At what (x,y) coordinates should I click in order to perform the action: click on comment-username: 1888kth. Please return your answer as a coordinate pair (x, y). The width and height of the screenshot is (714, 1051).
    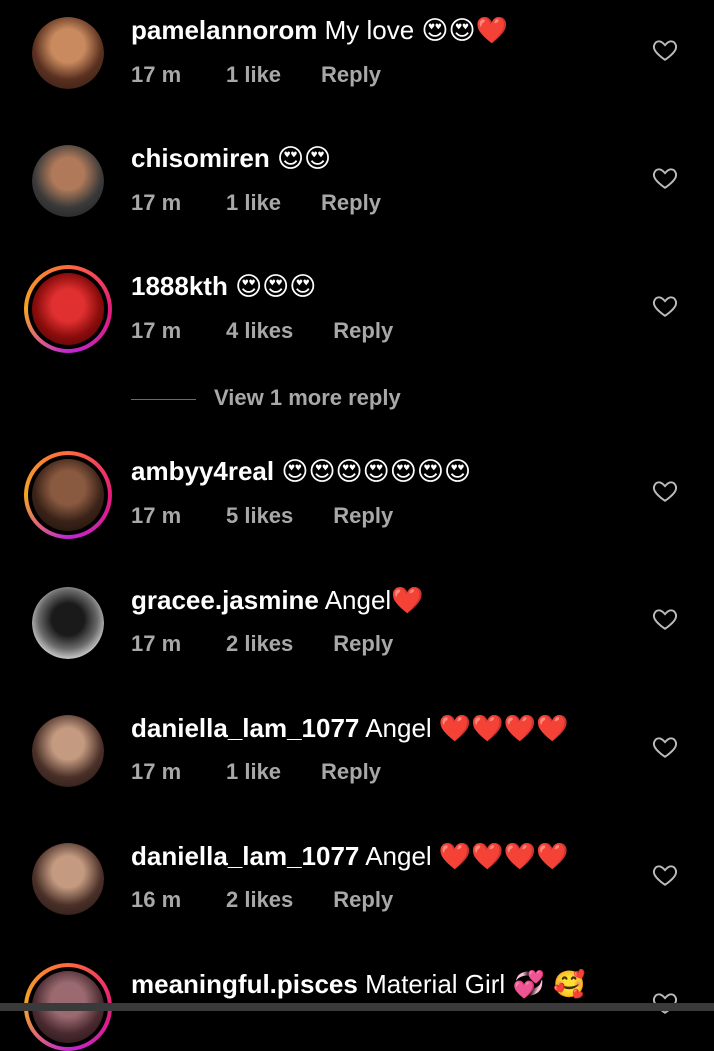
    Looking at the image, I should click on (179, 286).